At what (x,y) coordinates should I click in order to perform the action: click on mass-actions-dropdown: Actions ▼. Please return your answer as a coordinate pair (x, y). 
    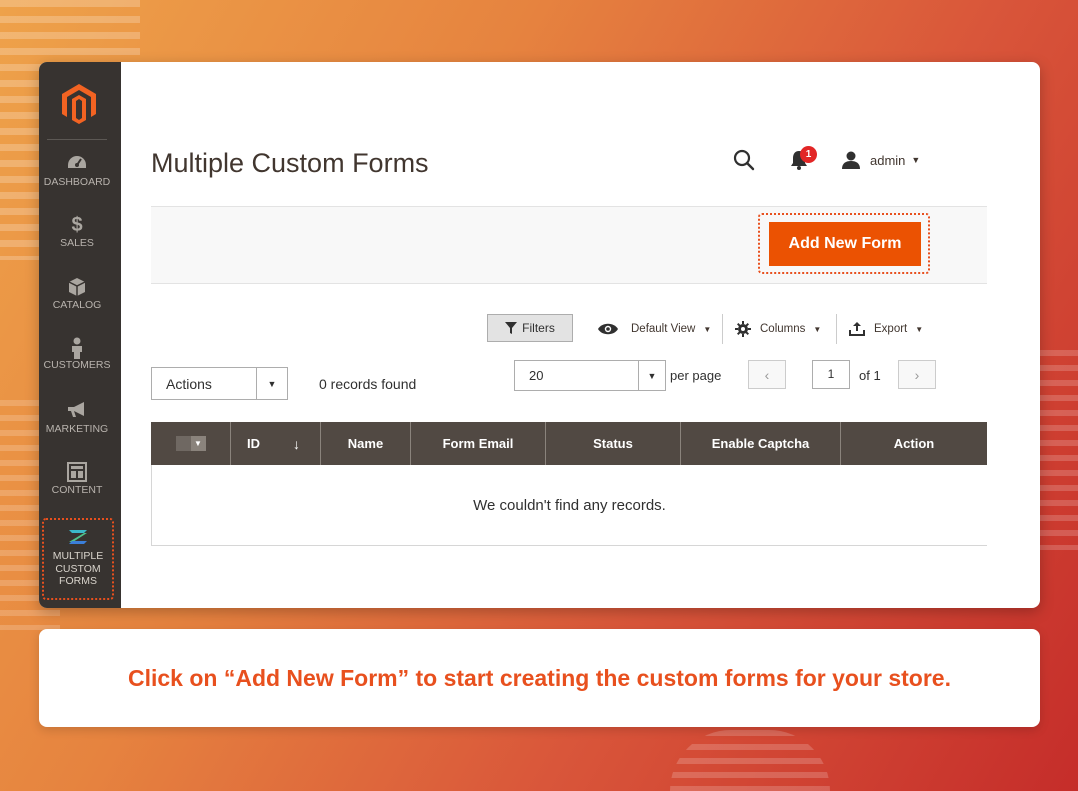
    Looking at the image, I should click on (219, 383).